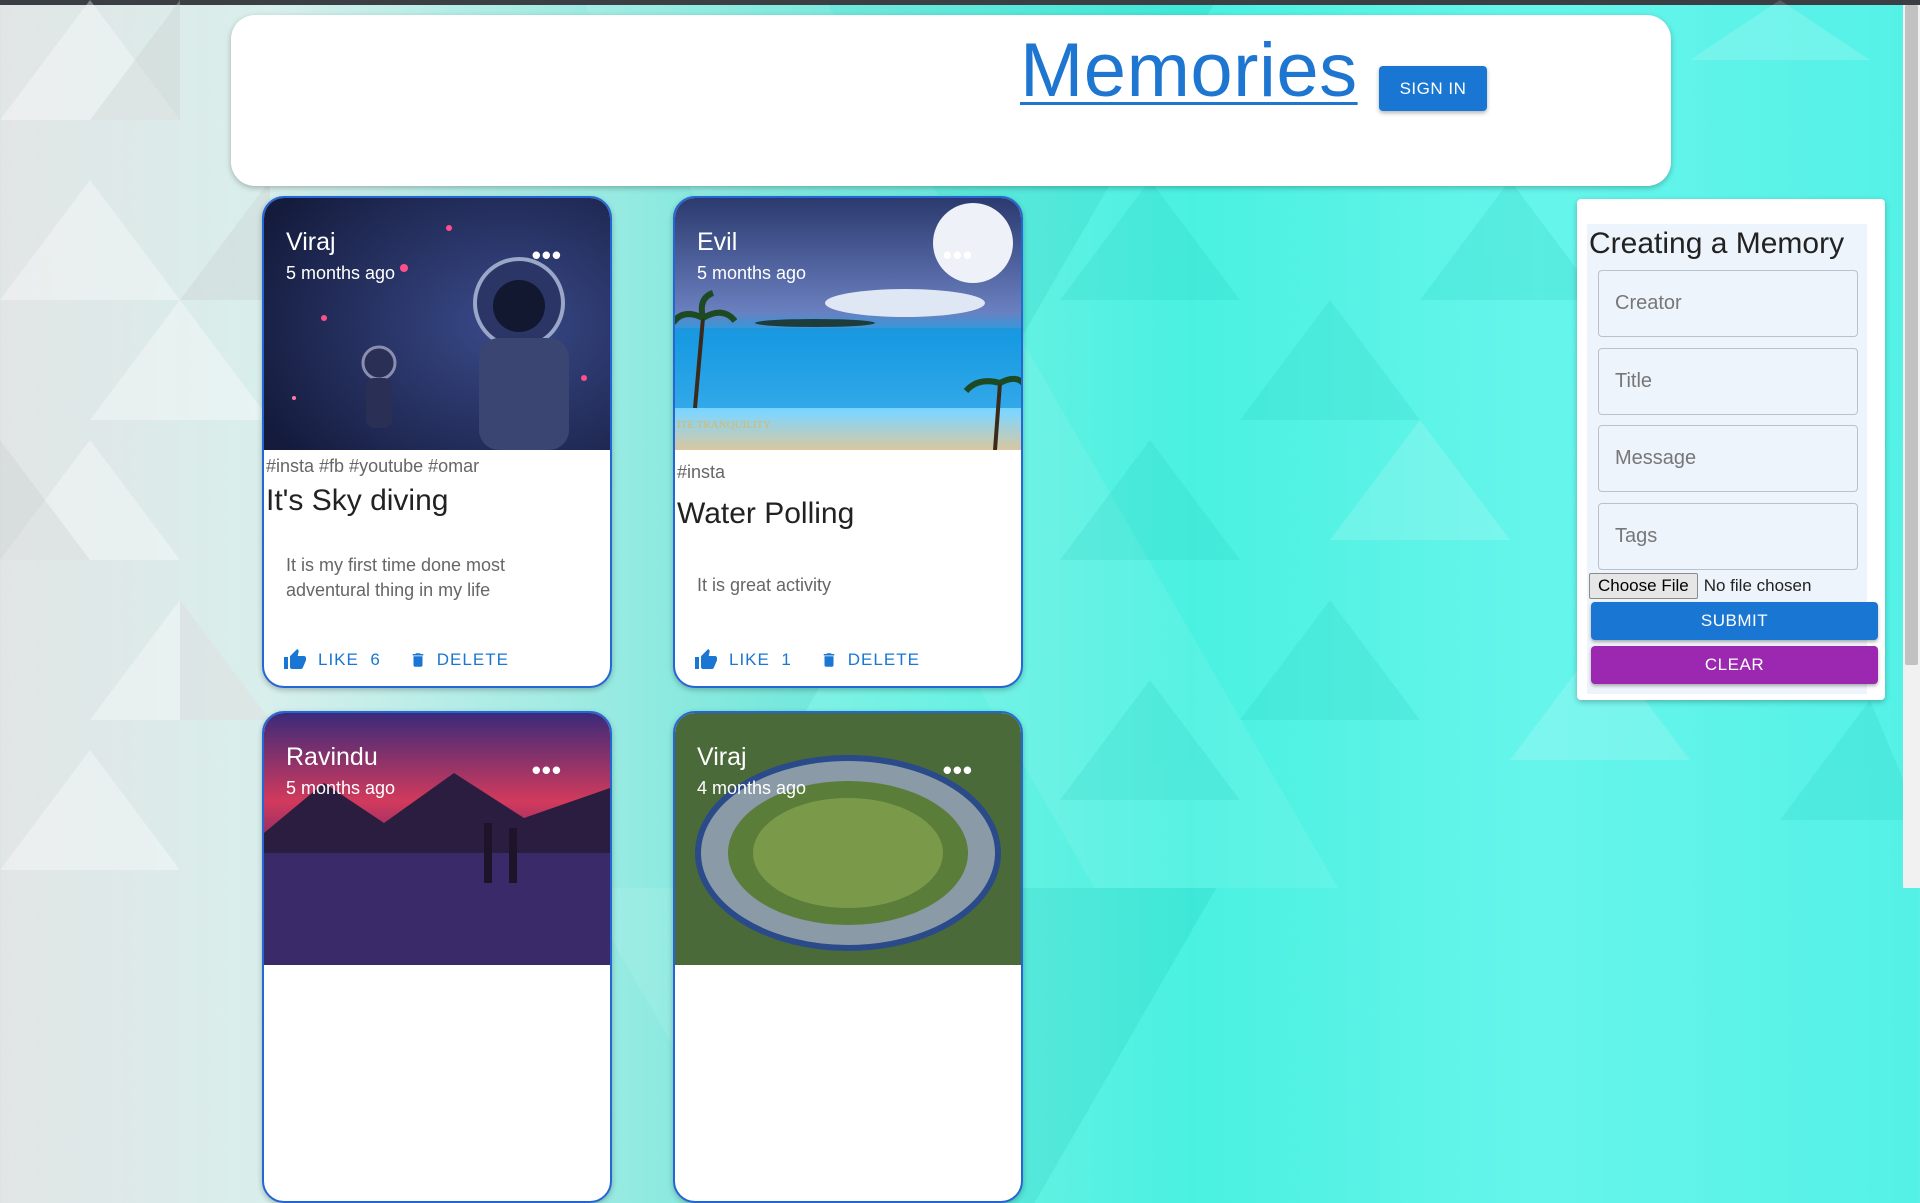 The width and height of the screenshot is (1920, 1203). I want to click on post-actions: LIKE 6 DELETE, so click(409, 660).